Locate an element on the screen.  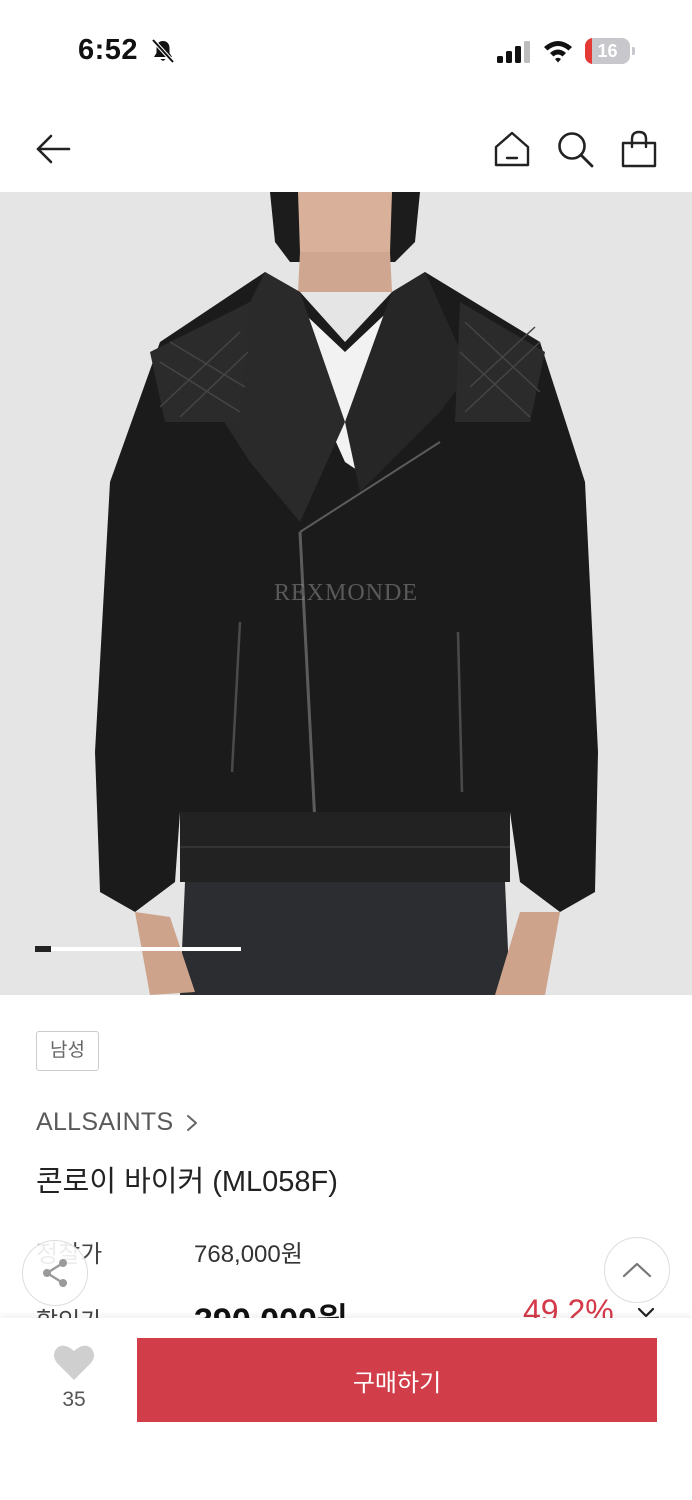
brand-name: ALLSAINTS is located at coordinates (105, 1122).